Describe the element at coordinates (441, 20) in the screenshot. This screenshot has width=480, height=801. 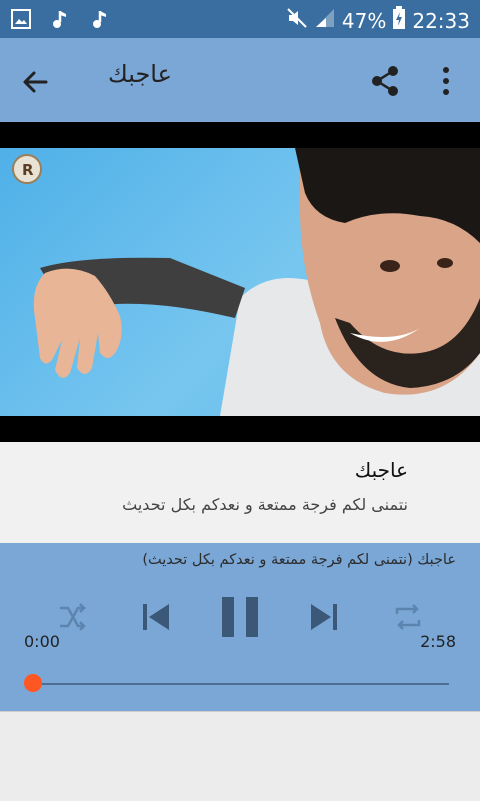
I see `clock: 22:33` at that location.